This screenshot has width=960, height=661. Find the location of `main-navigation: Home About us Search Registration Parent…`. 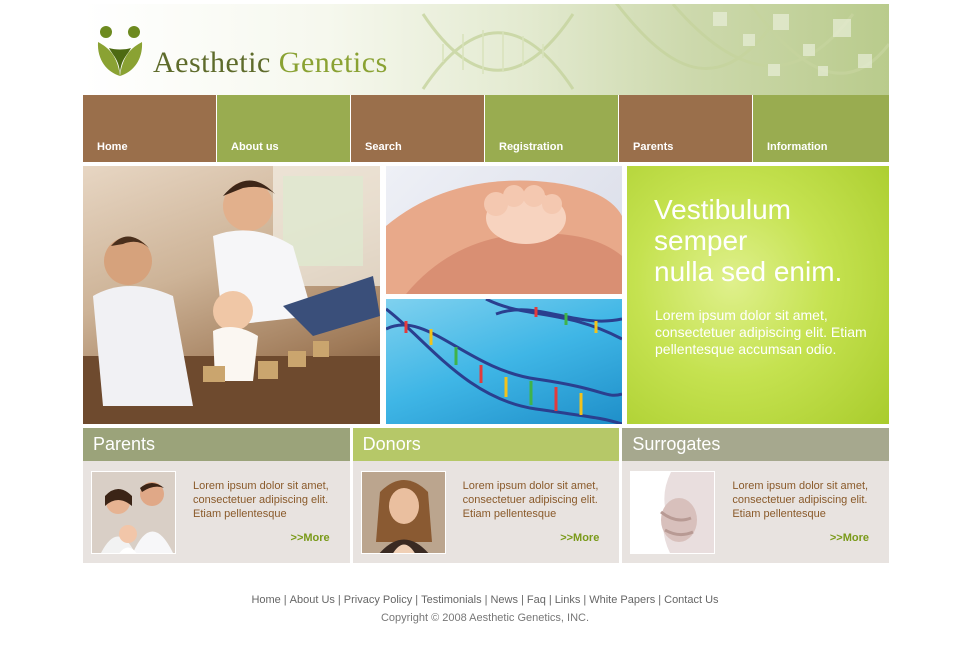

main-navigation: Home About us Search Registration Parent… is located at coordinates (486, 128).